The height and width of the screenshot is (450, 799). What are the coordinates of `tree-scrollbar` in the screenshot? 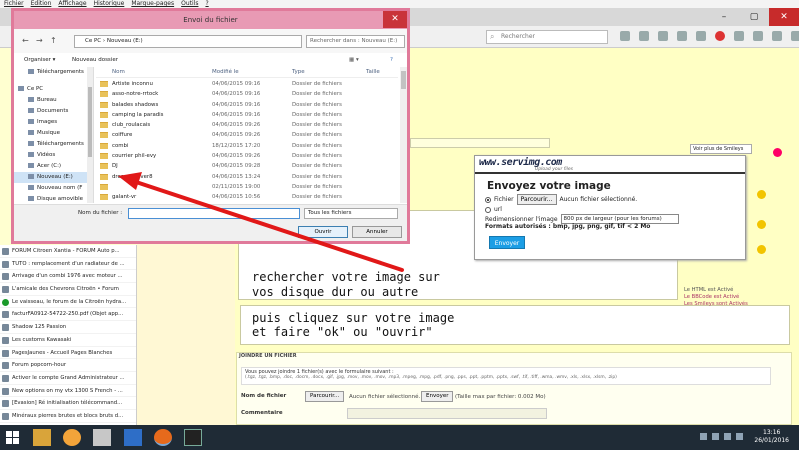 It's located at (90, 135).